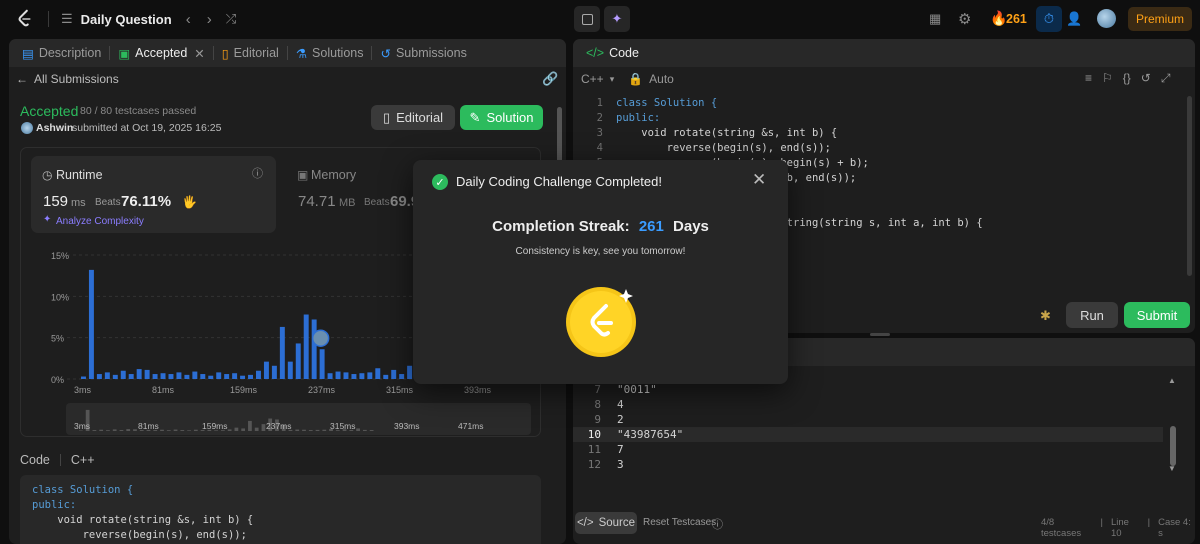 This screenshot has width=1200, height=544. What do you see at coordinates (377, 202) in the screenshot?
I see `memory-beats-label: Beats` at bounding box center [377, 202].